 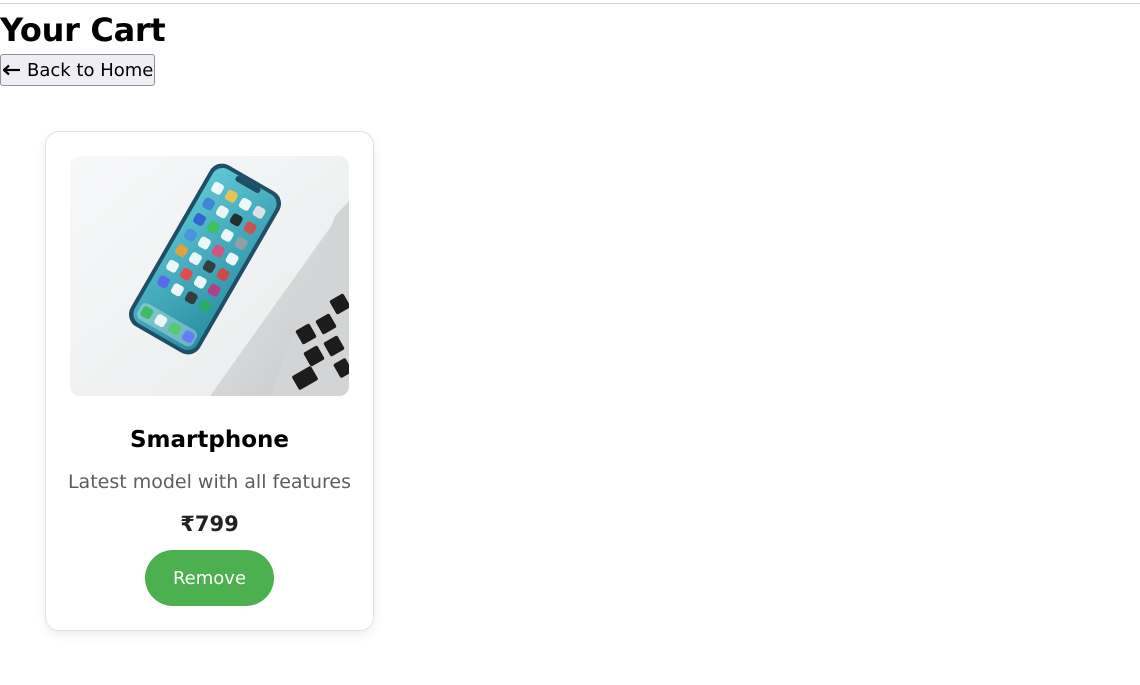 I want to click on back-button-label: Back to Home, so click(x=90, y=70).